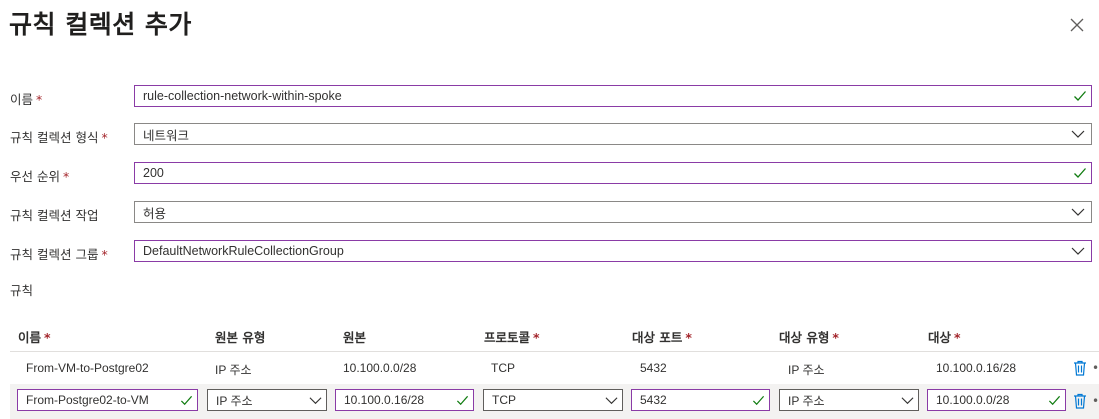 This screenshot has height=419, width=1099. I want to click on priority-value: 200, so click(153, 173).